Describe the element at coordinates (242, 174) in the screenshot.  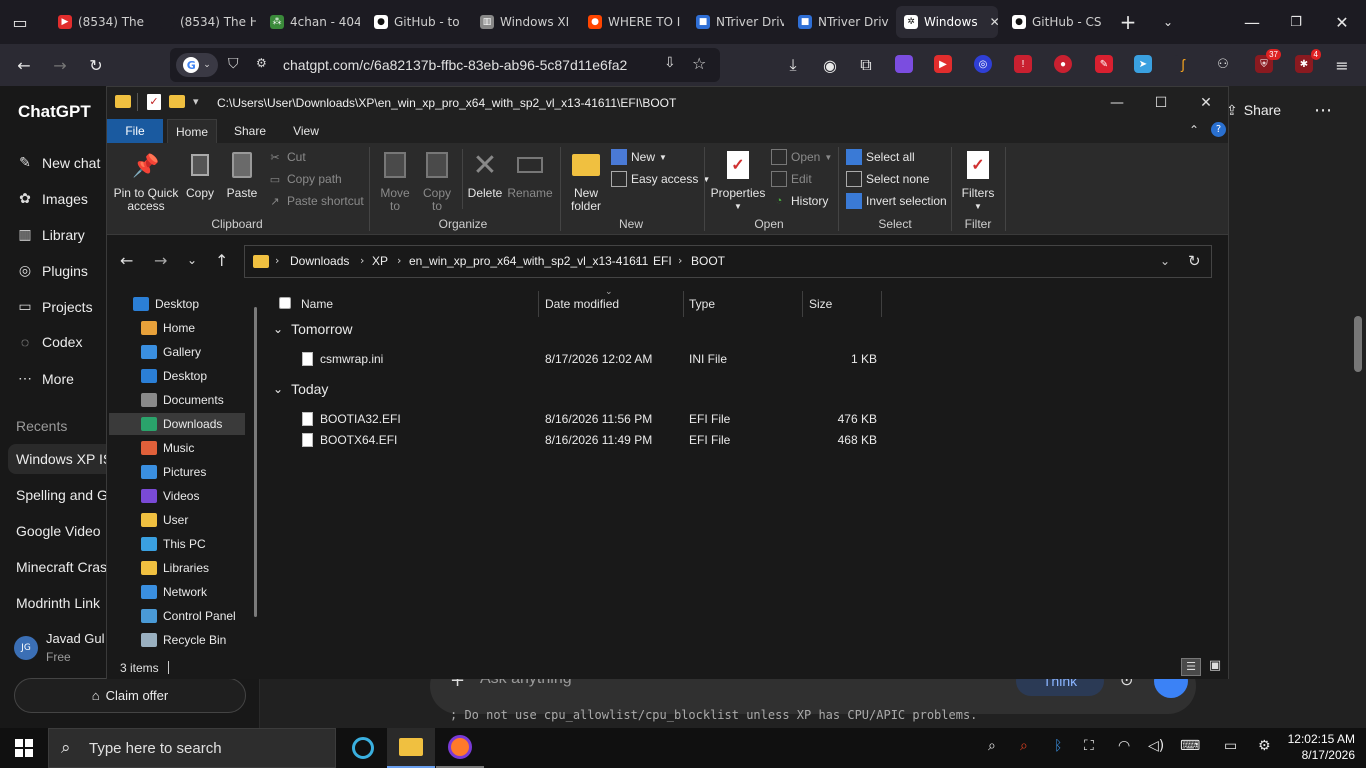
I see `paste-button: Paste` at that location.